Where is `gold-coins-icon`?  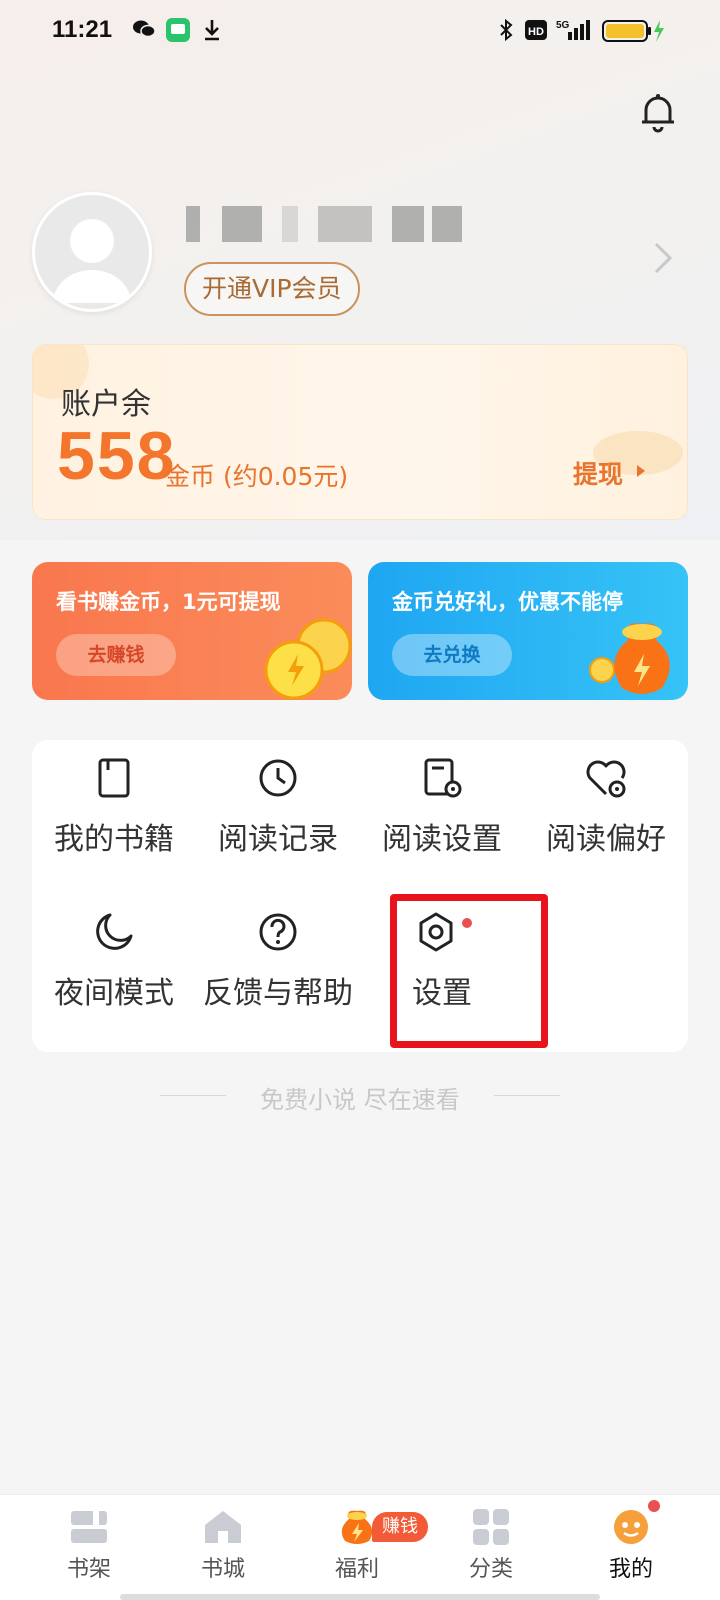 gold-coins-icon is located at coordinates (308, 659).